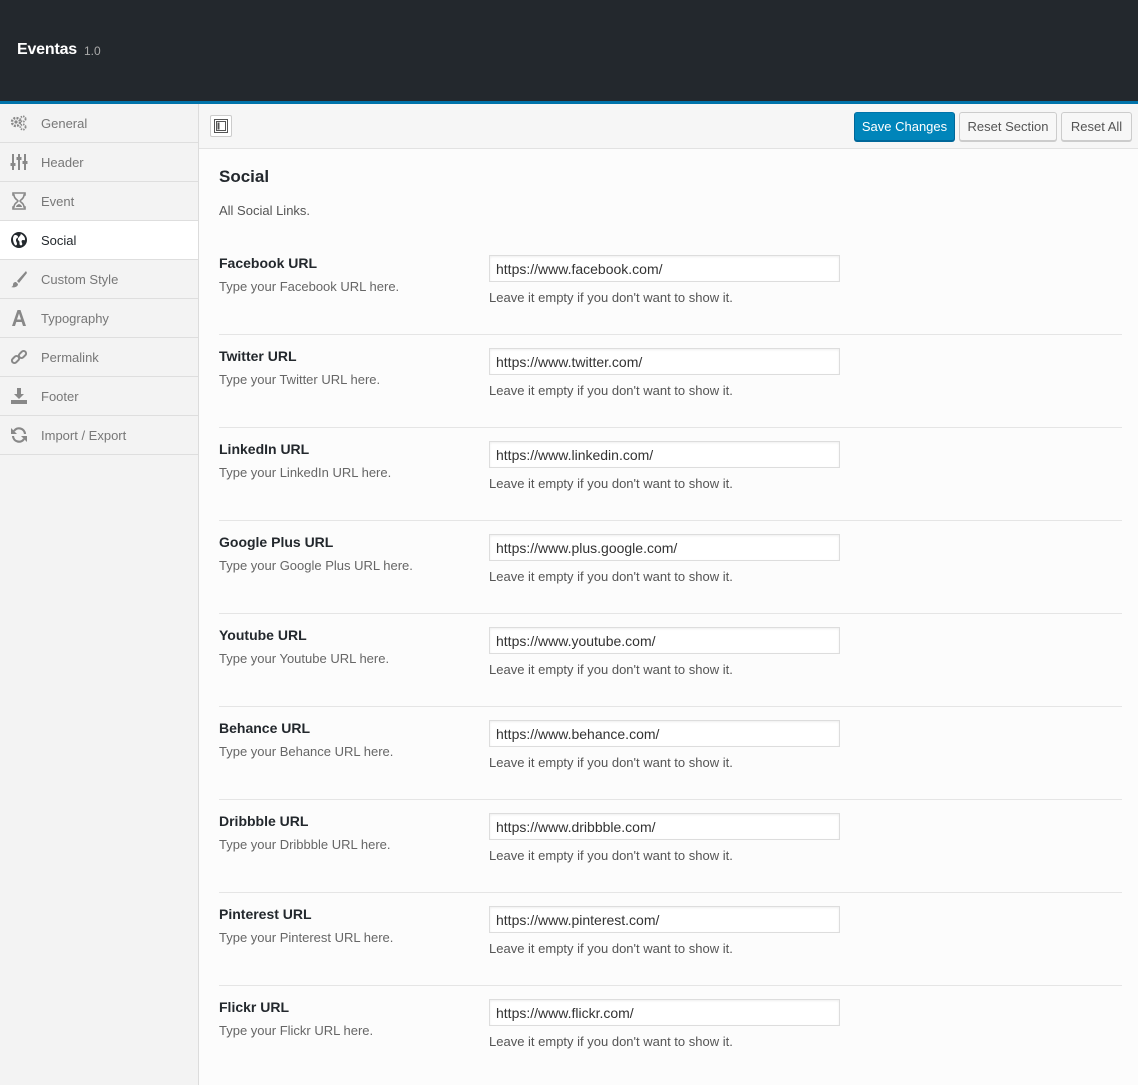 The height and width of the screenshot is (1085, 1138). I want to click on dribbble-url-input, so click(664, 826).